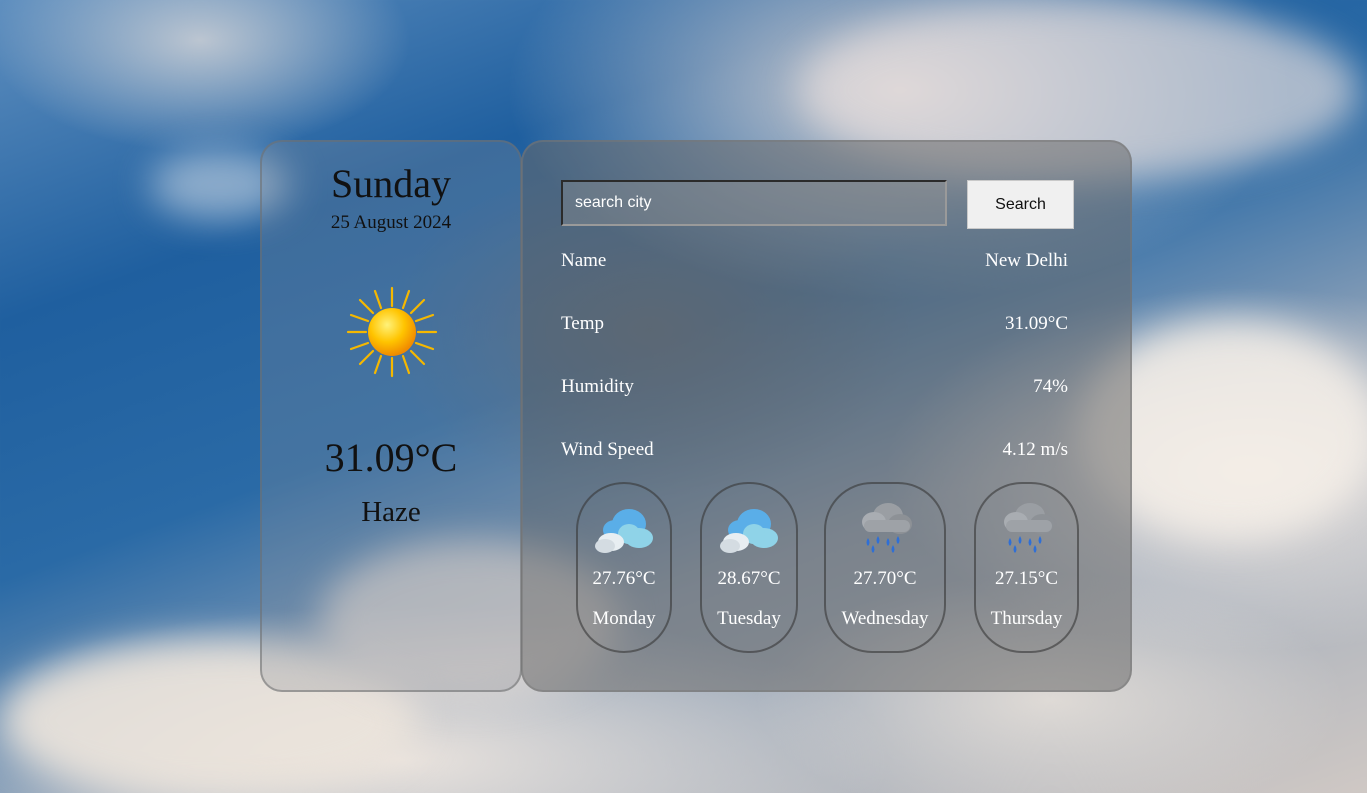 The image size is (1367, 793). What do you see at coordinates (814, 325) in the screenshot?
I see `detail-row-temp: Temp 31.09°C` at bounding box center [814, 325].